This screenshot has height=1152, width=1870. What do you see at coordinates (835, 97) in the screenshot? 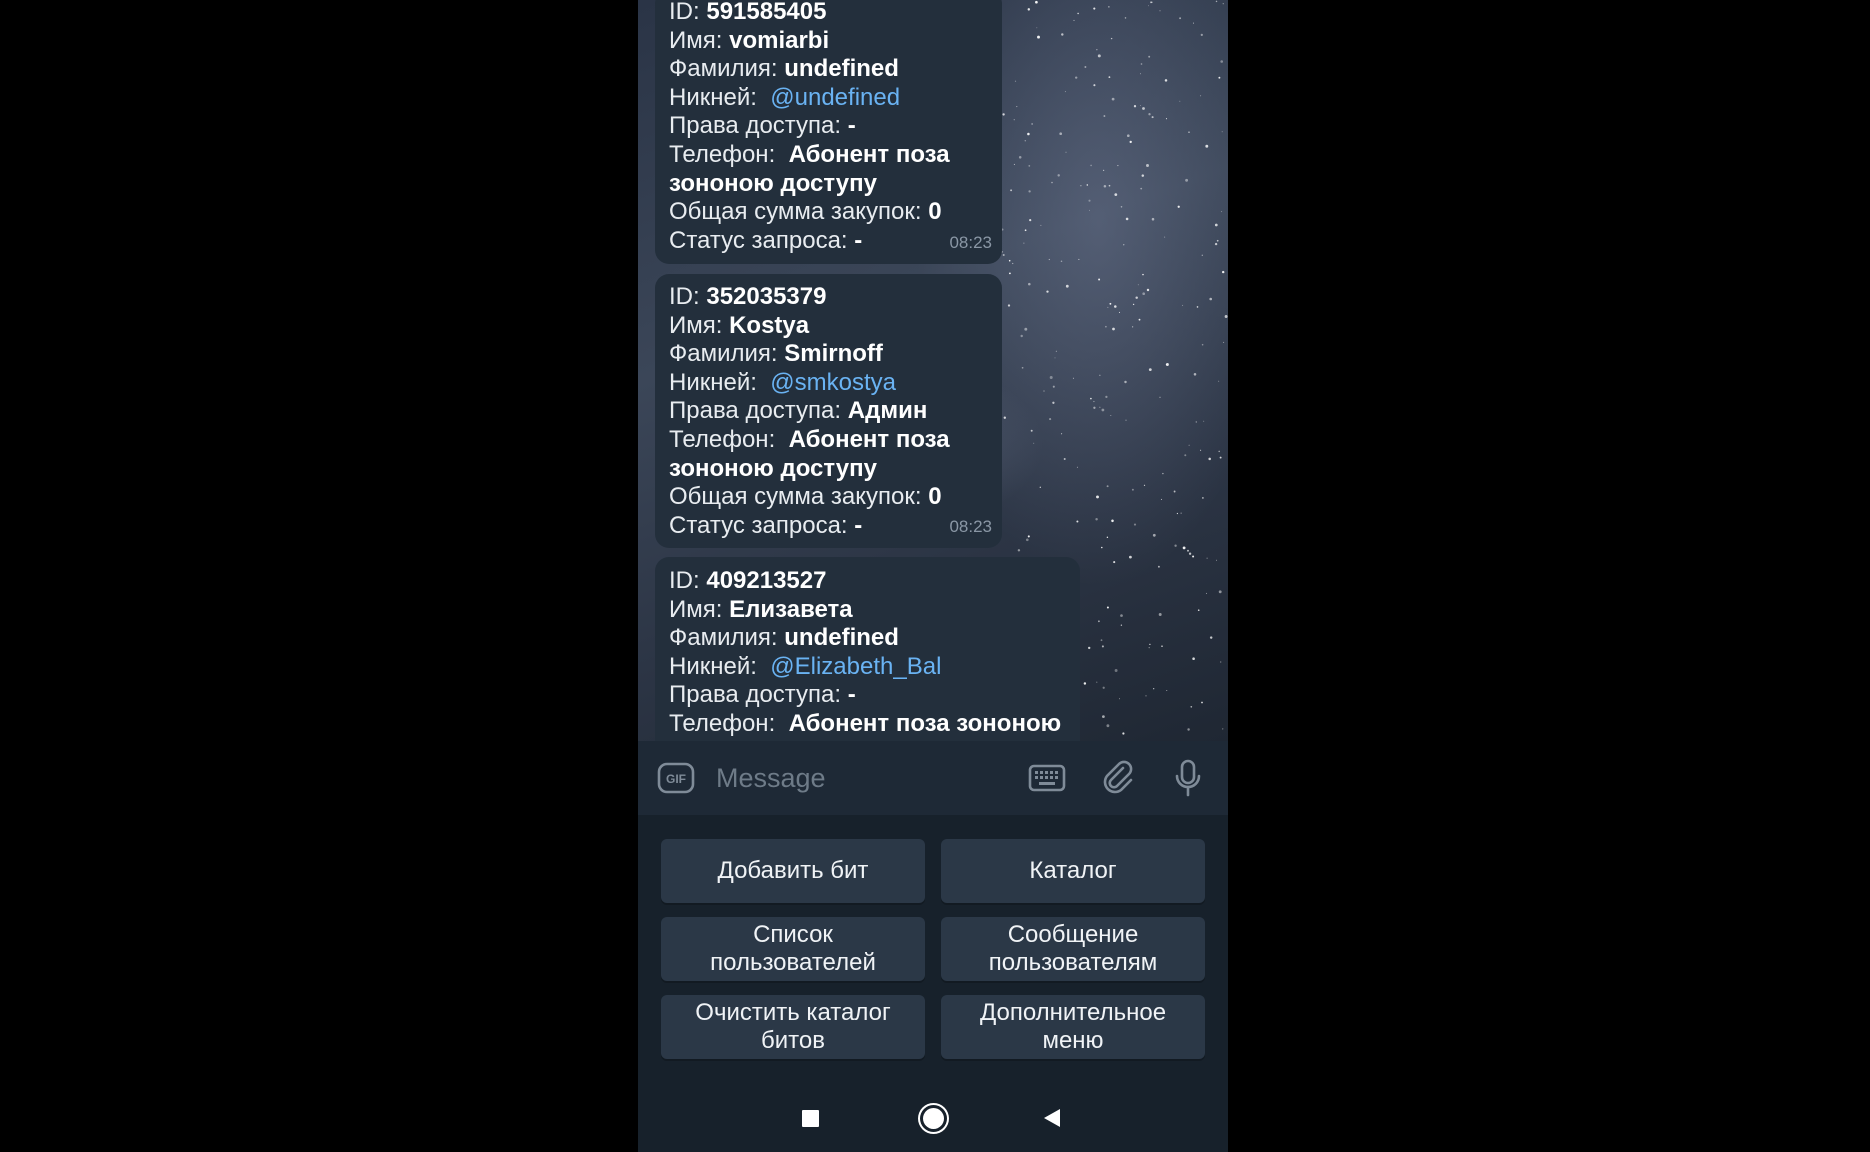
I see `nickname-link: @undefined` at bounding box center [835, 97].